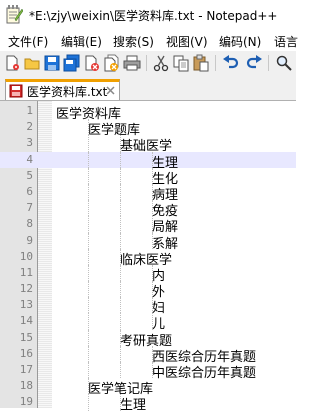 This screenshot has height=413, width=320. Describe the element at coordinates (29, 191) in the screenshot. I see `line-number: 6` at that location.